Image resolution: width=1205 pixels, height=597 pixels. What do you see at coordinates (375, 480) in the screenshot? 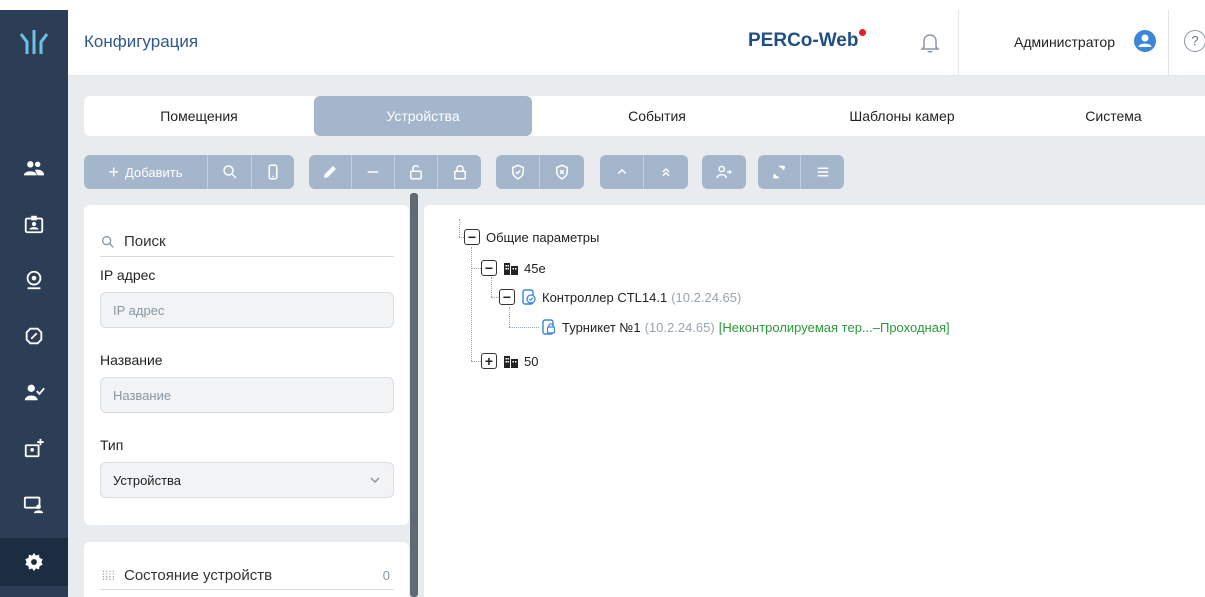
I see `chevron-down-icon` at bounding box center [375, 480].